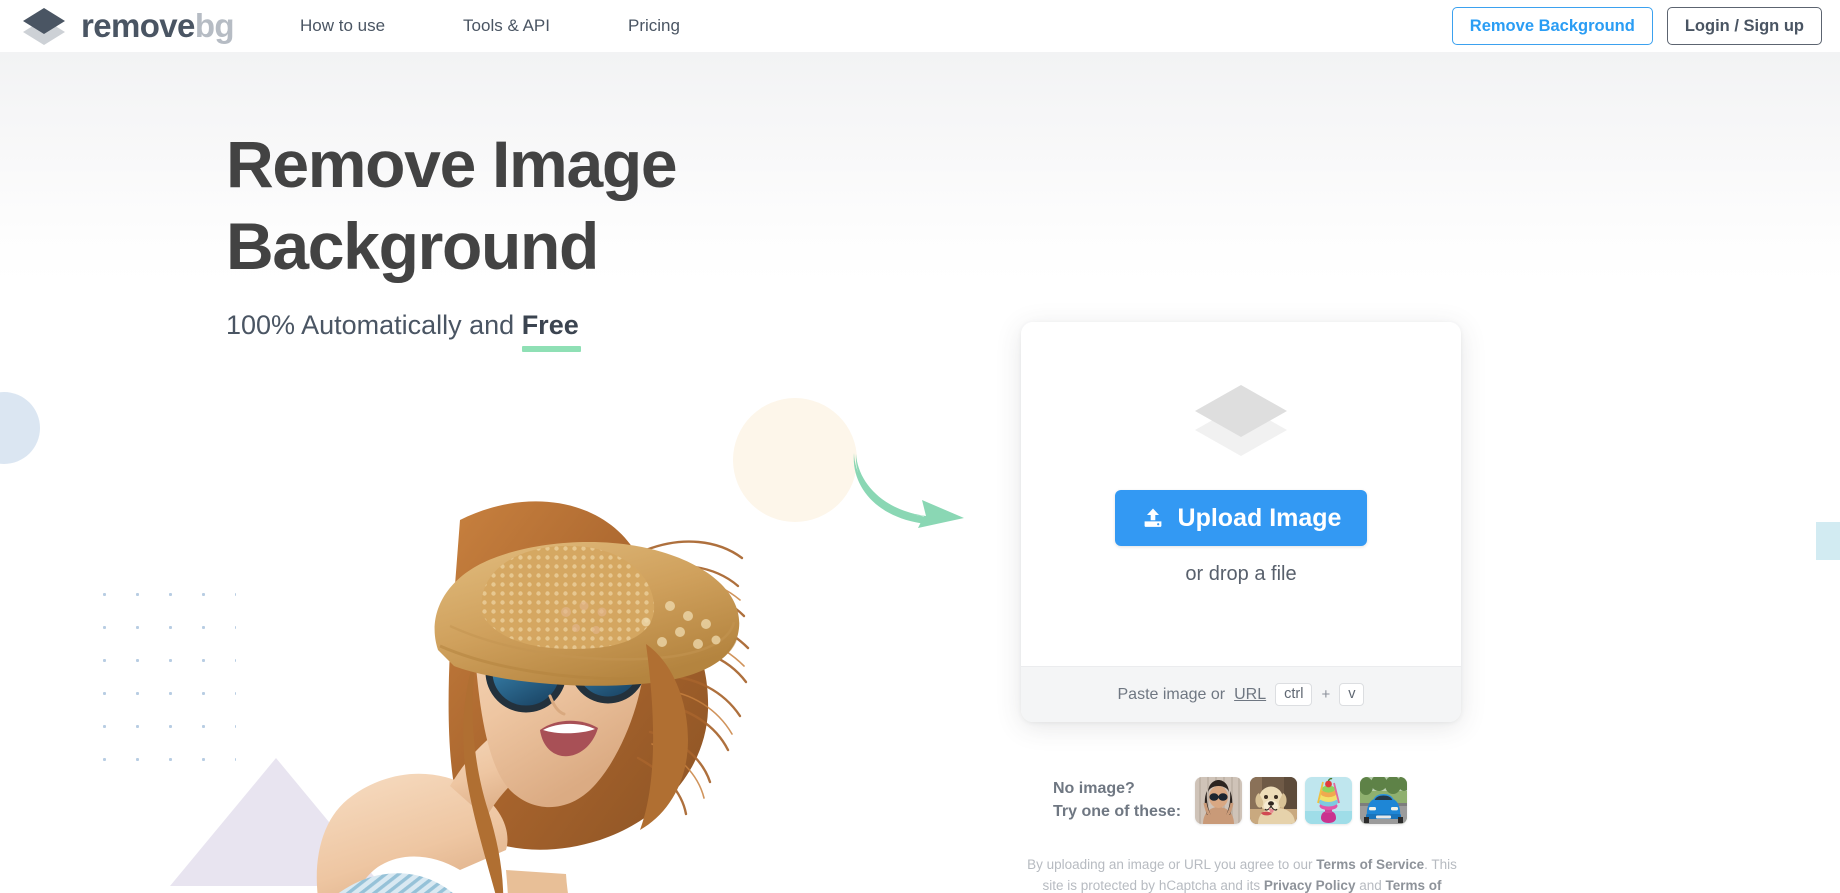  Describe the element at coordinates (20, 428) in the screenshot. I see `decorative-blue-circle` at that location.